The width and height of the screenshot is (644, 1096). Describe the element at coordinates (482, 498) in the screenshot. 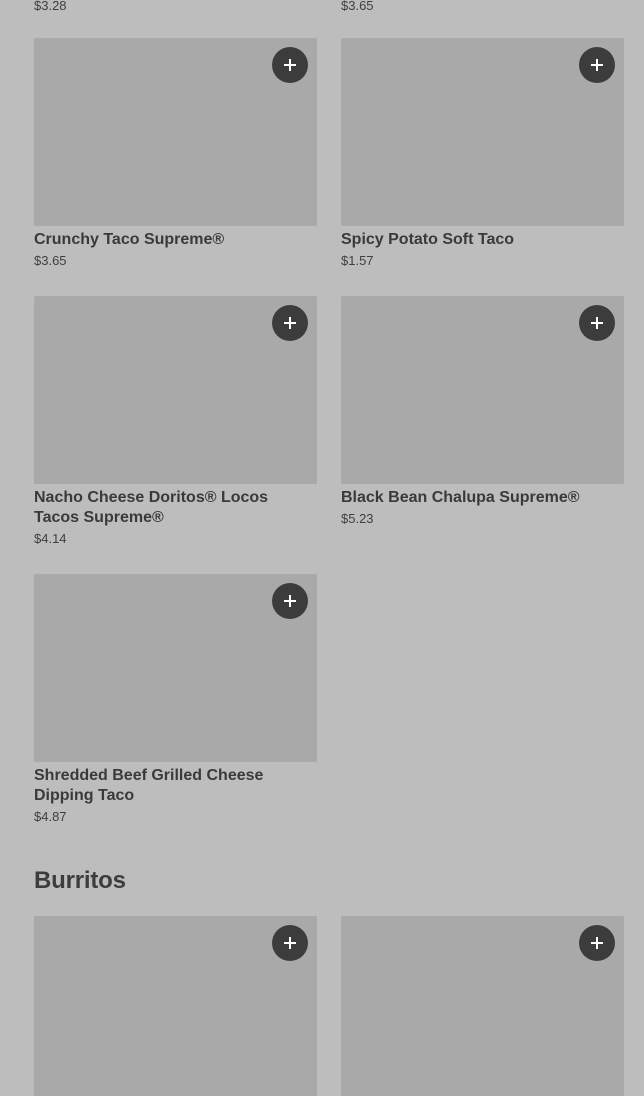

I see `item-name: Black Bean Chalupa Supreme®` at that location.